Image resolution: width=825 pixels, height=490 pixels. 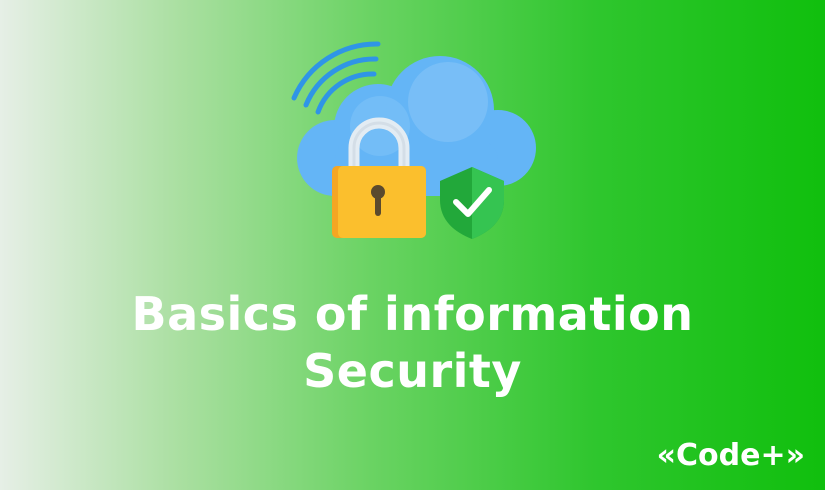 What do you see at coordinates (413, 140) in the screenshot?
I see `security-illustration` at bounding box center [413, 140].